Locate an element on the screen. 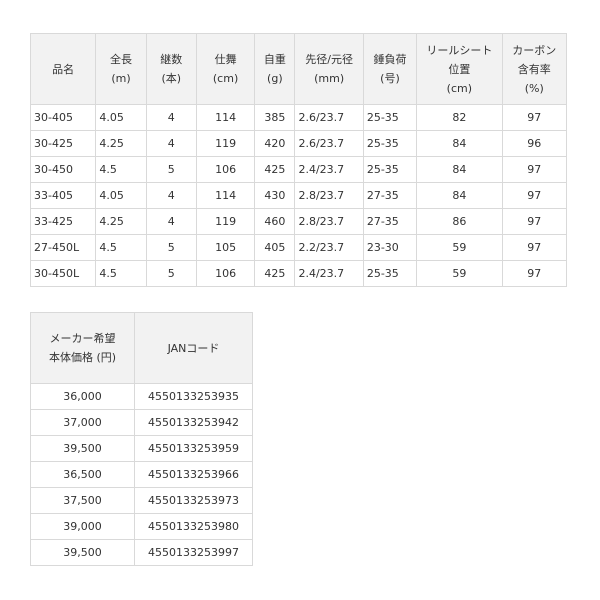 The image size is (600, 600). price-header-row: メーカー希望 本体価格 (円) JANコード is located at coordinates (141, 348).